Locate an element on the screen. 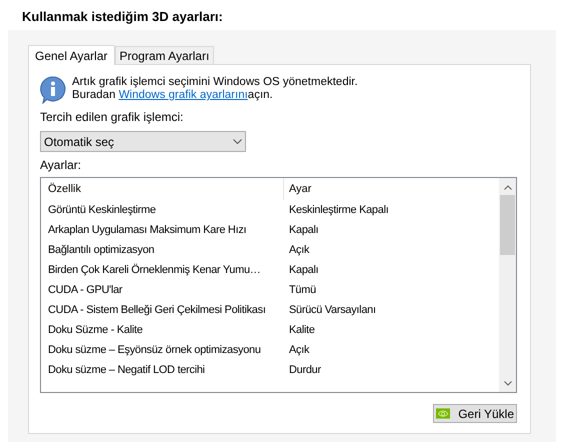 The height and width of the screenshot is (442, 574). column-header: Özellik is located at coordinates (166, 189).